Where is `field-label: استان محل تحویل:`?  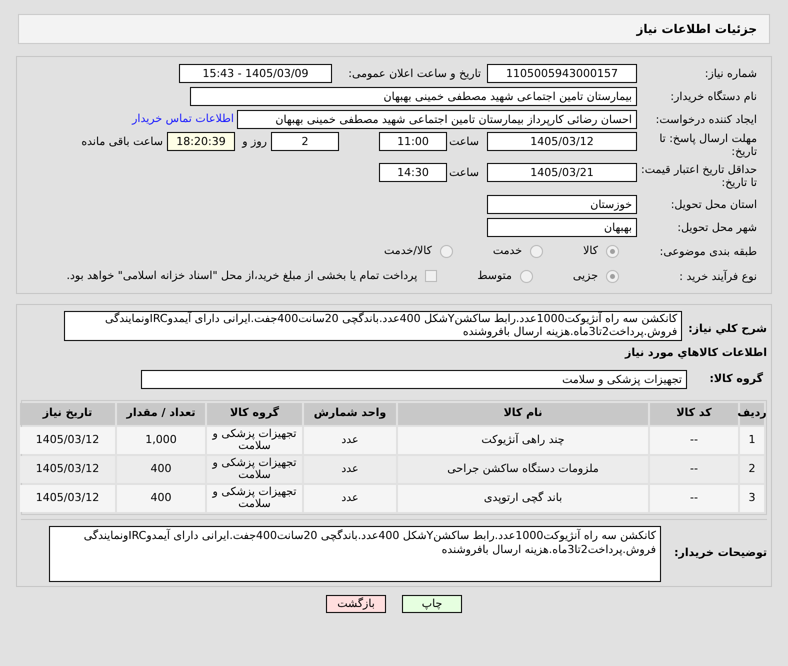
field-label: استان محل تحویل: is located at coordinates (713, 204).